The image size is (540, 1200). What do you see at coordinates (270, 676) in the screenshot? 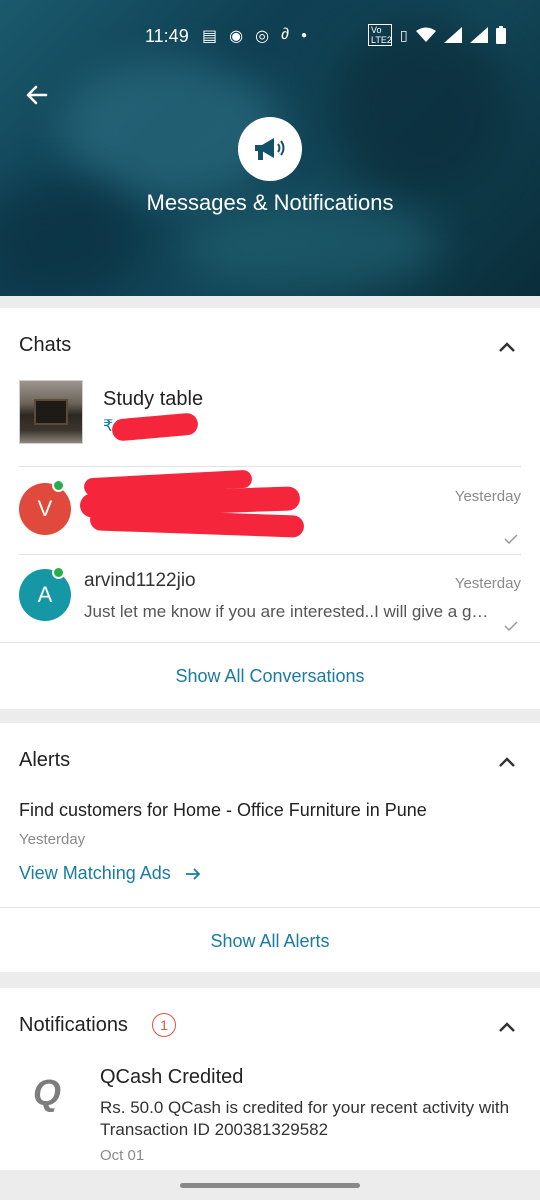
I see `show-all-conversations-link: Show All Conversations` at bounding box center [270, 676].